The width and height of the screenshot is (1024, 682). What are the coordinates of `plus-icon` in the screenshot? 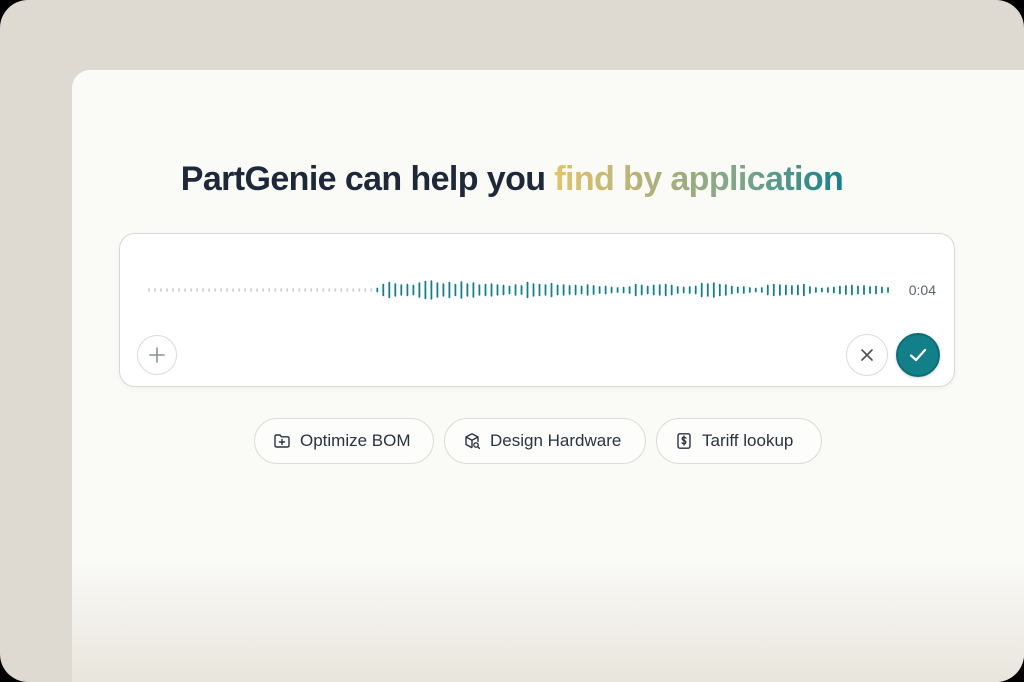 It's located at (157, 355).